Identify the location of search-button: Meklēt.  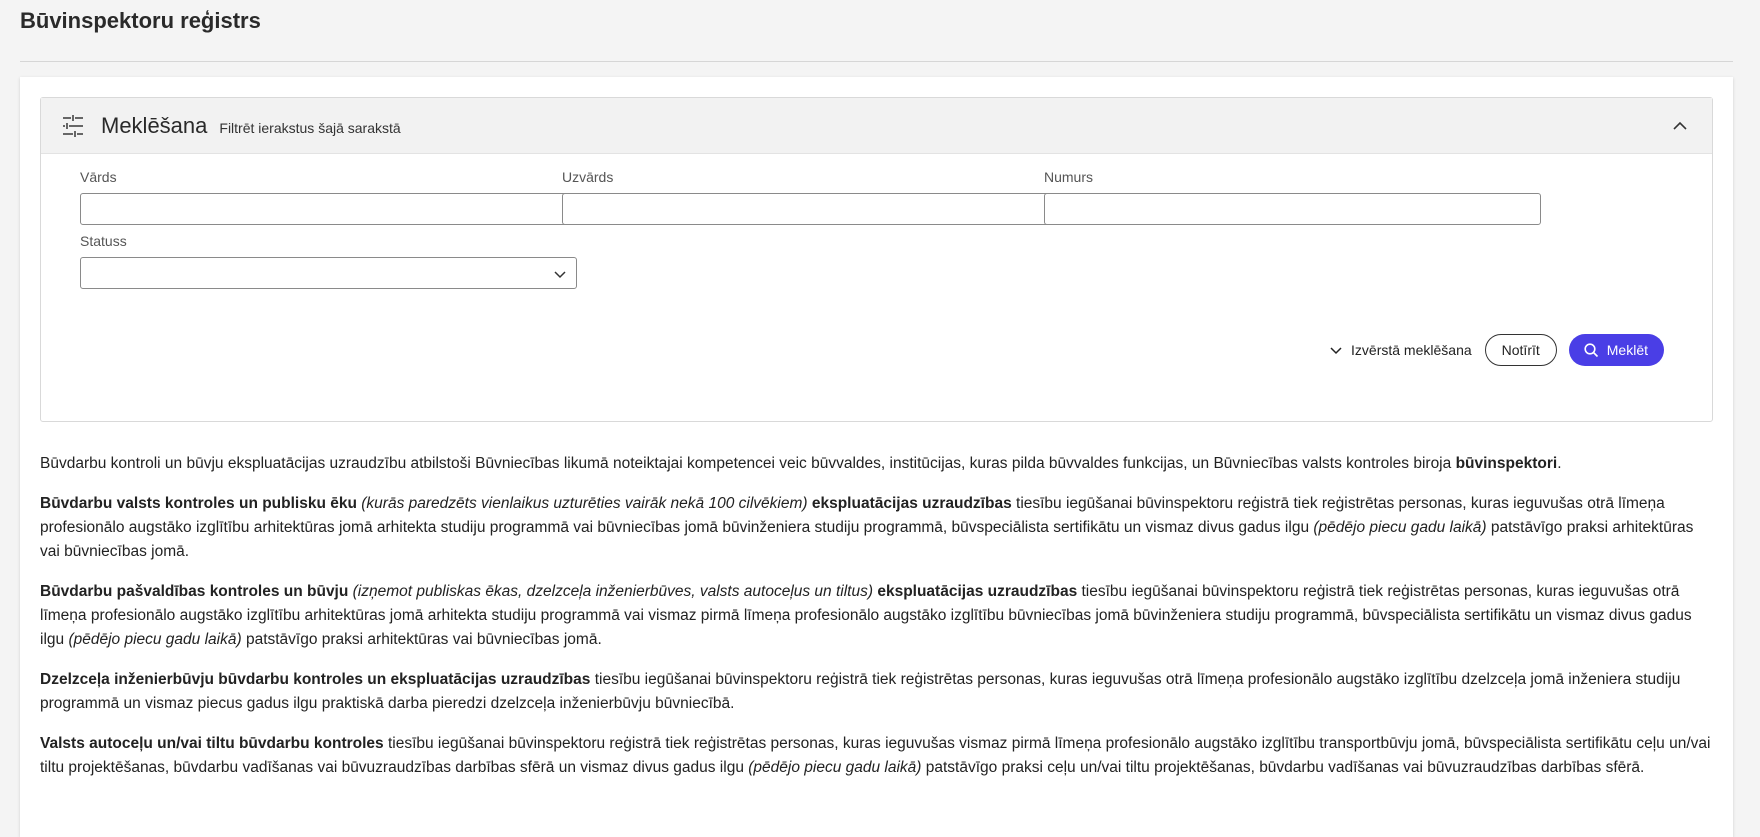
(1616, 350).